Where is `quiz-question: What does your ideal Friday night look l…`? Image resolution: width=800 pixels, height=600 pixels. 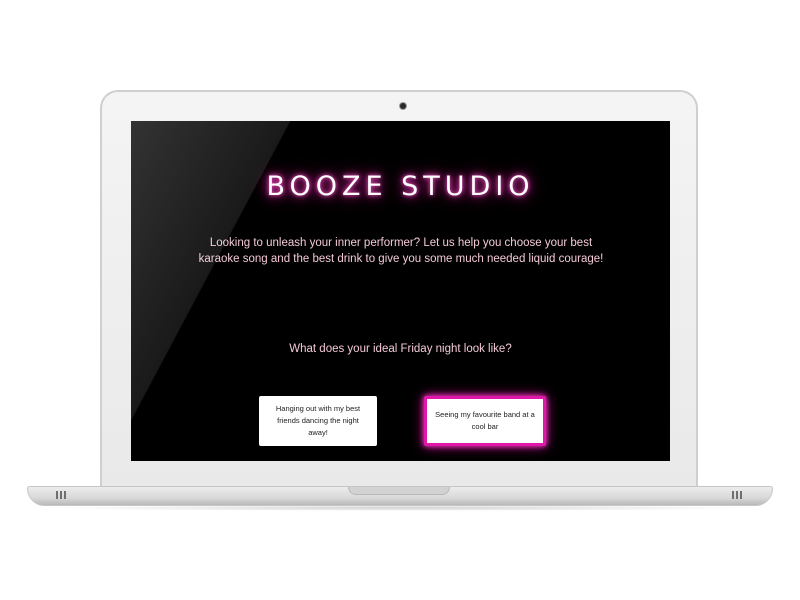 quiz-question: What does your ideal Friday night look l… is located at coordinates (400, 349).